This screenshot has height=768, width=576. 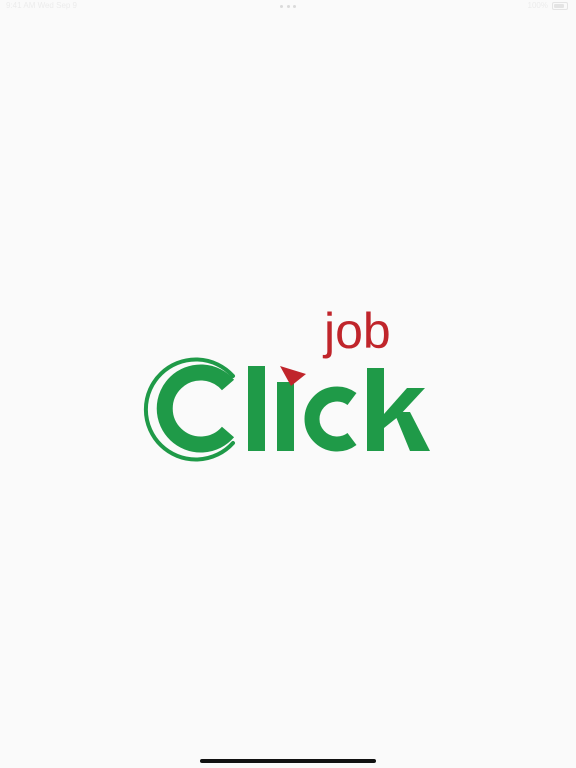 What do you see at coordinates (42, 5) in the screenshot?
I see `status-time-date: 9:41 AM Wed Sep 9` at bounding box center [42, 5].